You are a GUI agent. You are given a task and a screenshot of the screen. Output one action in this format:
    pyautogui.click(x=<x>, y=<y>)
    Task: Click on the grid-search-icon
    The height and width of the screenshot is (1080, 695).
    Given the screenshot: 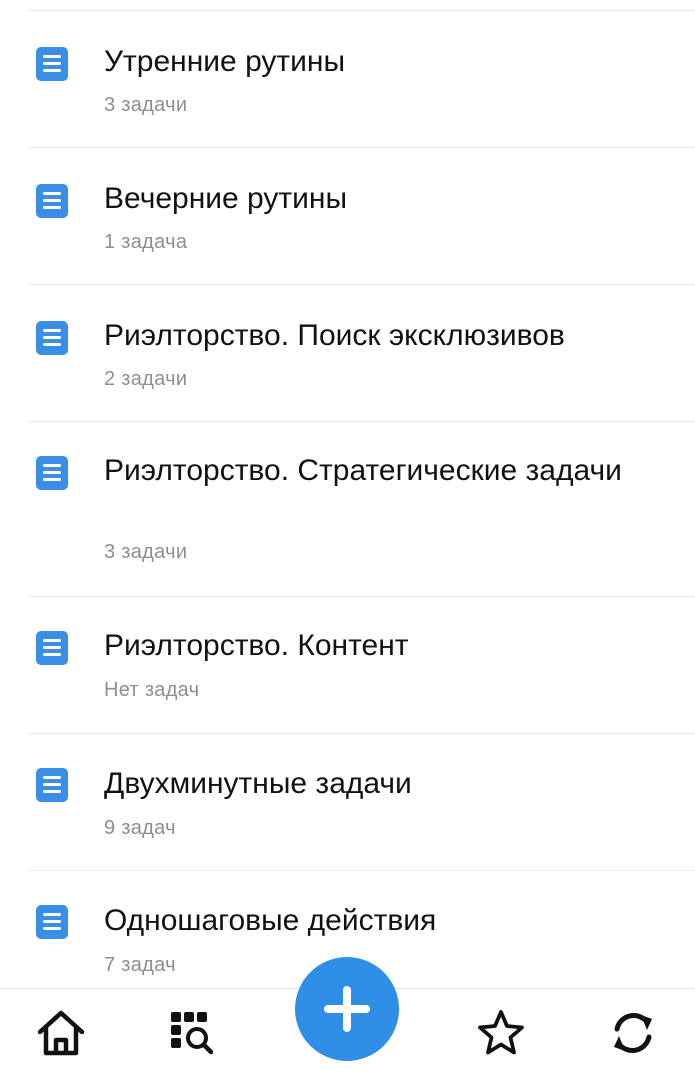 What is the action you would take?
    pyautogui.click(x=192, y=1033)
    